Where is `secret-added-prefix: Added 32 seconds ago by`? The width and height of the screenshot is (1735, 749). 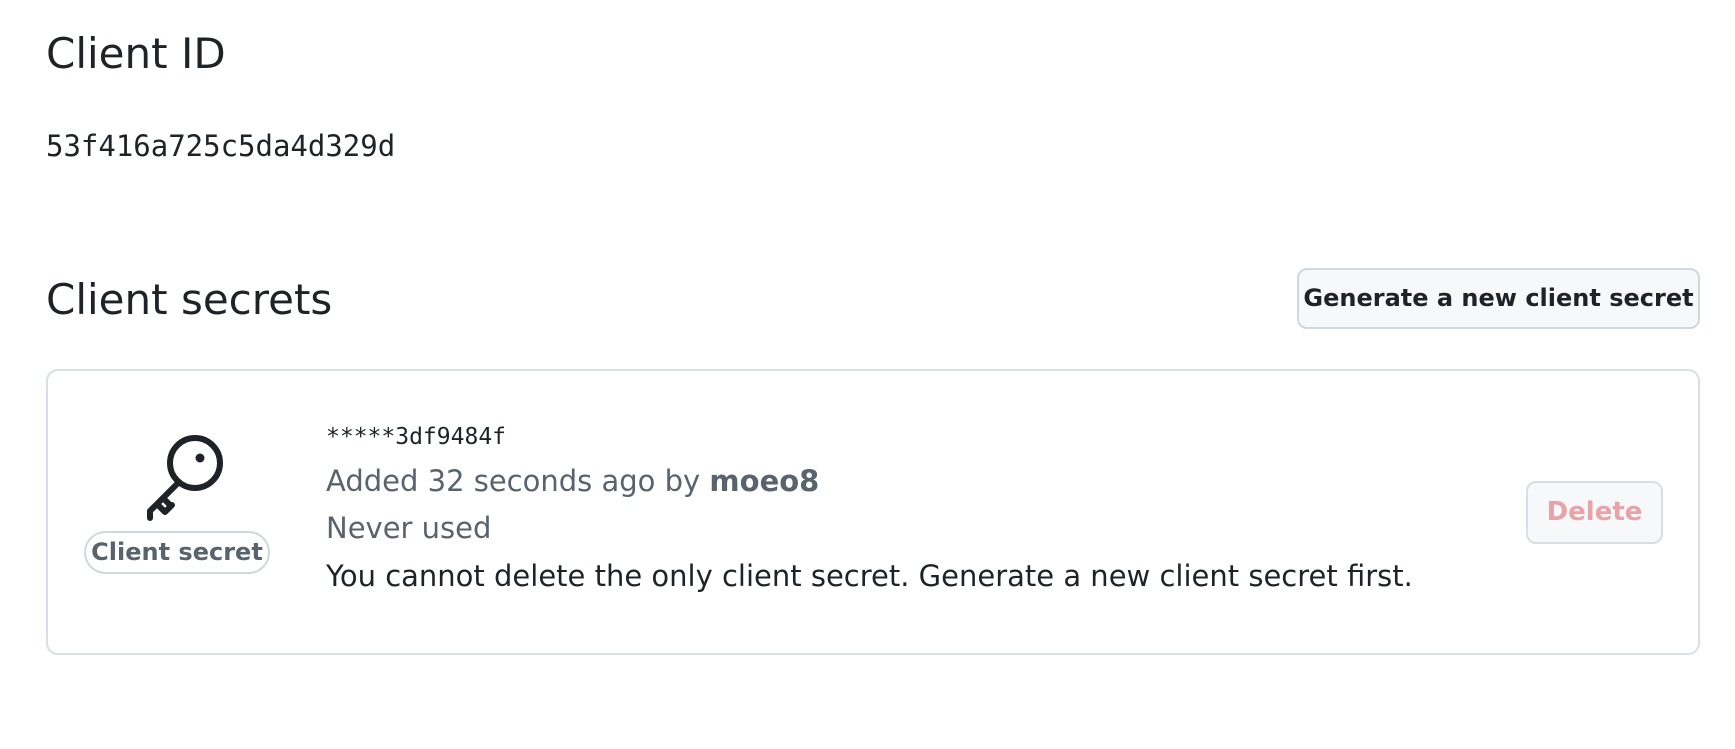 secret-added-prefix: Added 32 seconds ago by is located at coordinates (518, 481).